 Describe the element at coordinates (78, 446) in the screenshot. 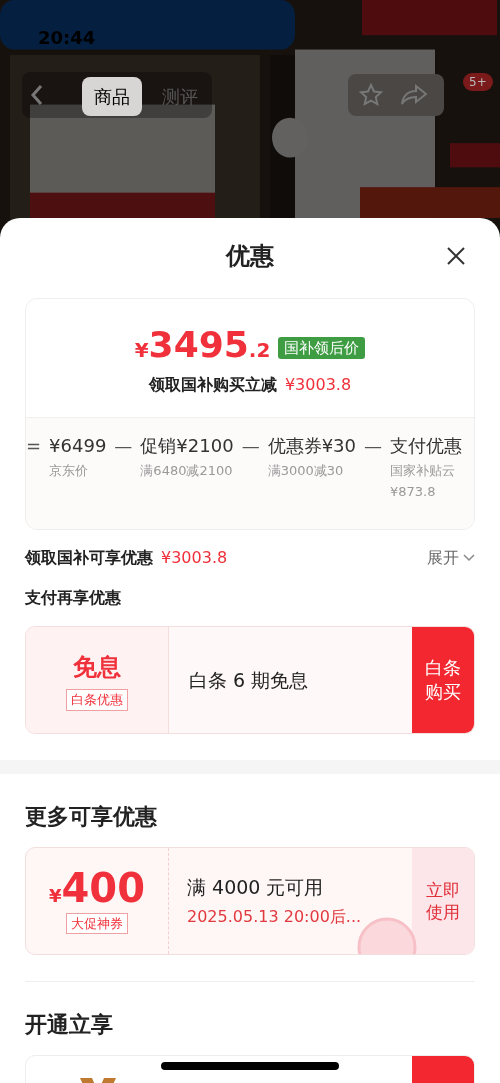

I see `breakdown-amount: ¥6499` at that location.